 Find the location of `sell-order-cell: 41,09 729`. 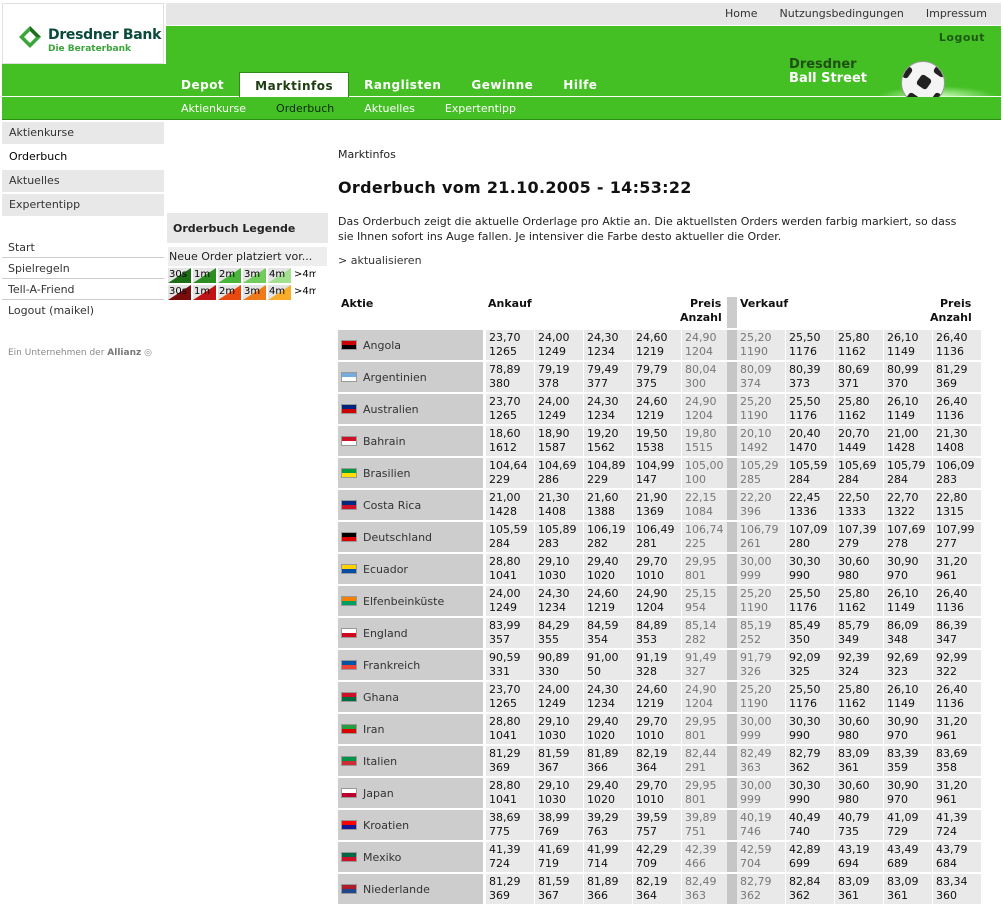

sell-order-cell: 41,09 729 is located at coordinates (908, 825).